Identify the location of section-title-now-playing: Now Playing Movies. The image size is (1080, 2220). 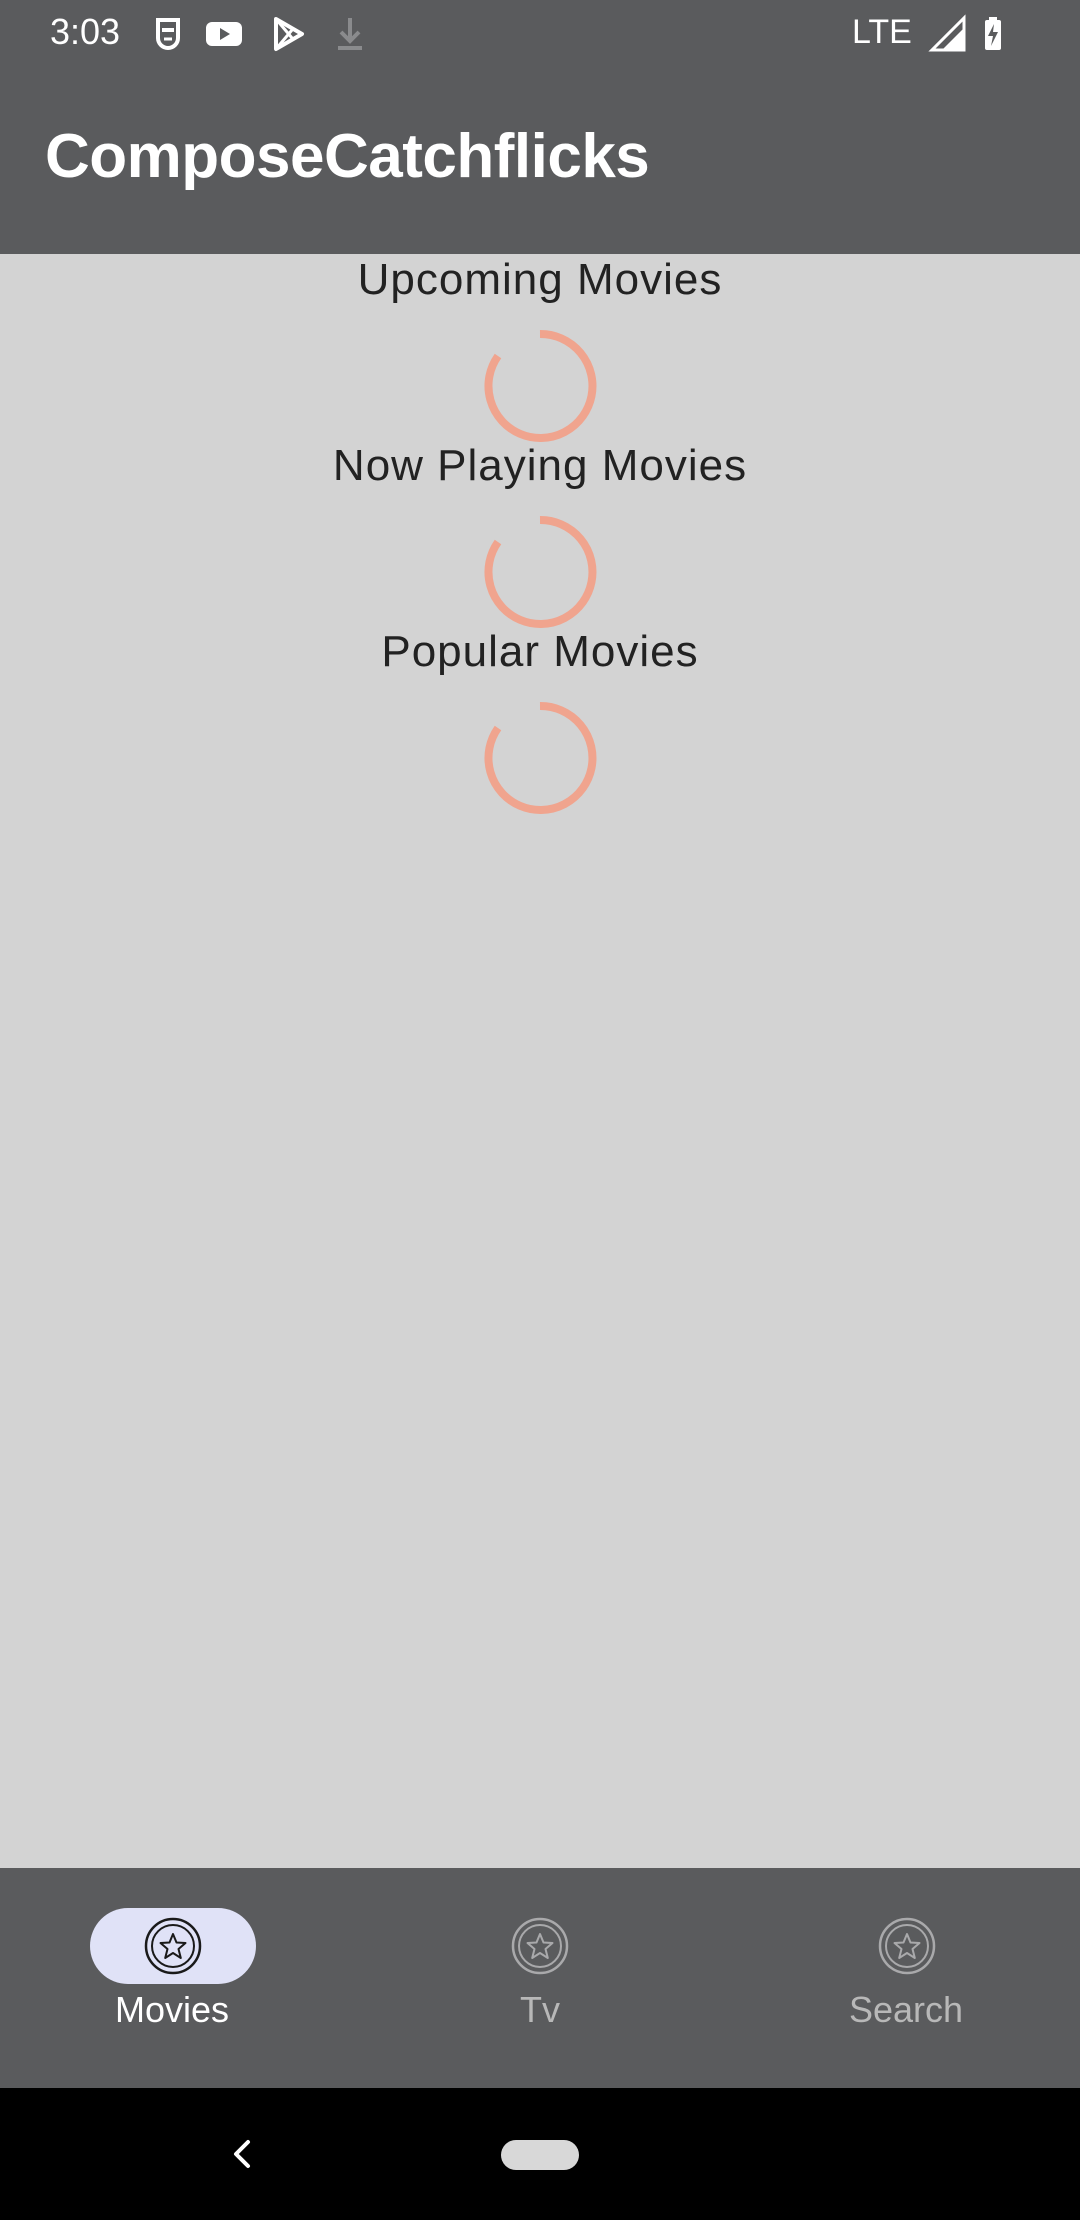
(540, 465).